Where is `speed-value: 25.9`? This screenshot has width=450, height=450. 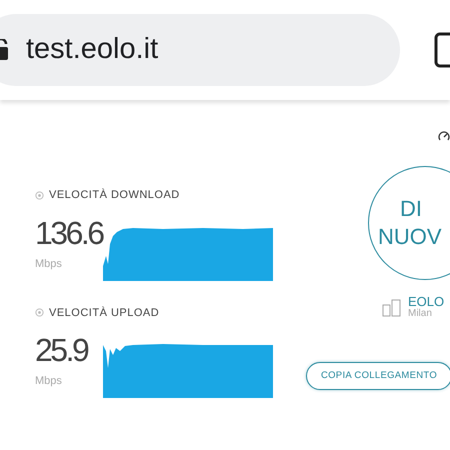
speed-value: 25.9 is located at coordinates (62, 350).